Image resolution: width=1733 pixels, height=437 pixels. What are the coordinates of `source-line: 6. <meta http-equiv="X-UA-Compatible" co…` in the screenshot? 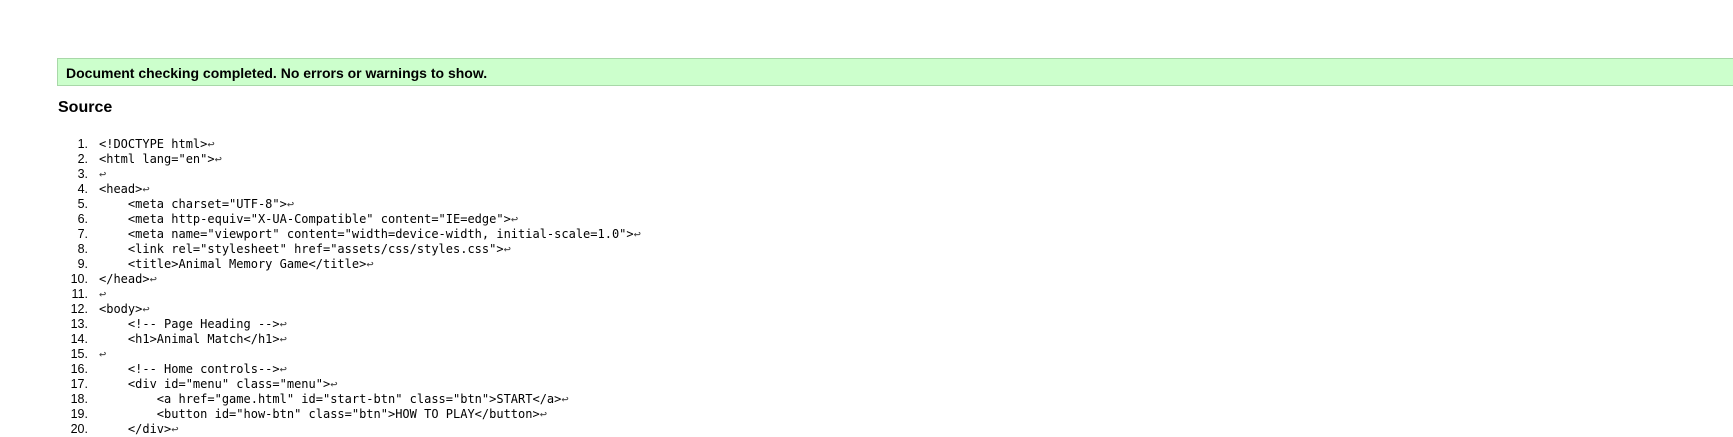 It's located at (320, 219).